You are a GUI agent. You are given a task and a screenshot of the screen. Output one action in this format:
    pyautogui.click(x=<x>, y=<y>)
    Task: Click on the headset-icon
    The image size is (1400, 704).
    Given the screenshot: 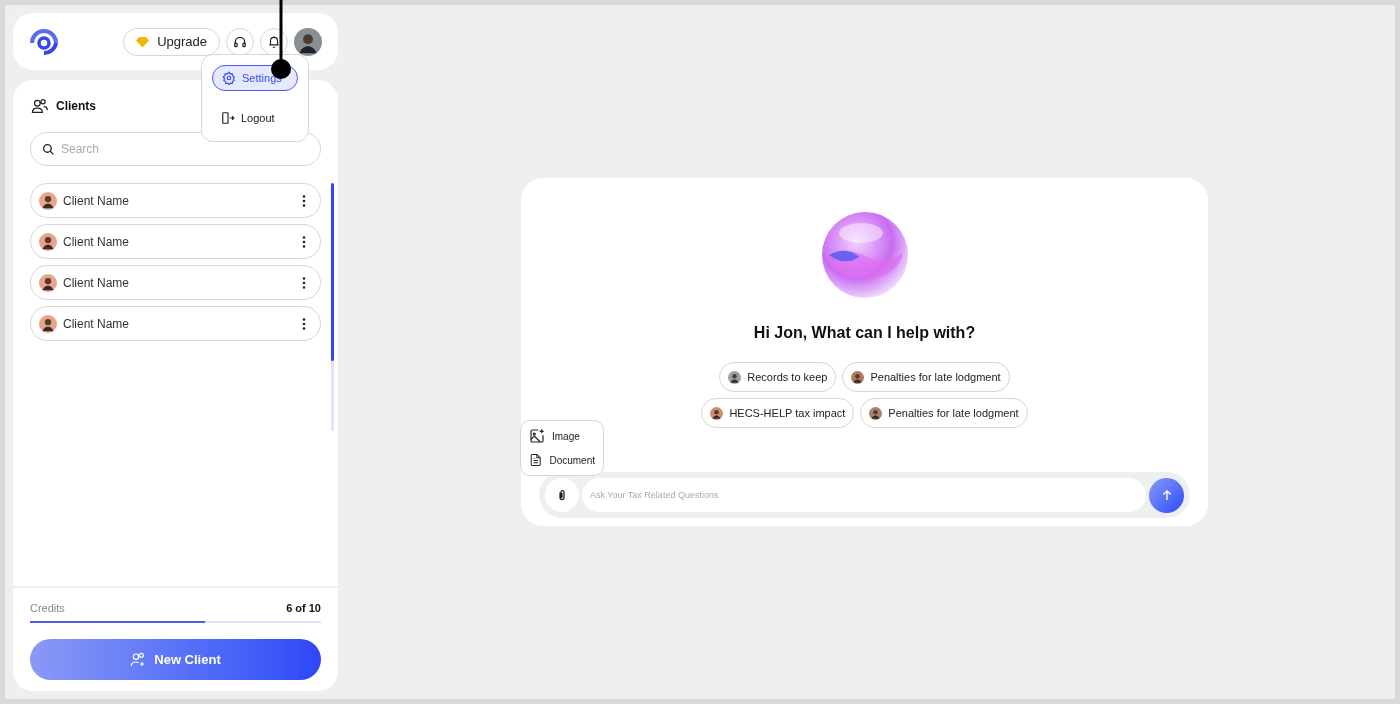 What is the action you would take?
    pyautogui.click(x=240, y=41)
    